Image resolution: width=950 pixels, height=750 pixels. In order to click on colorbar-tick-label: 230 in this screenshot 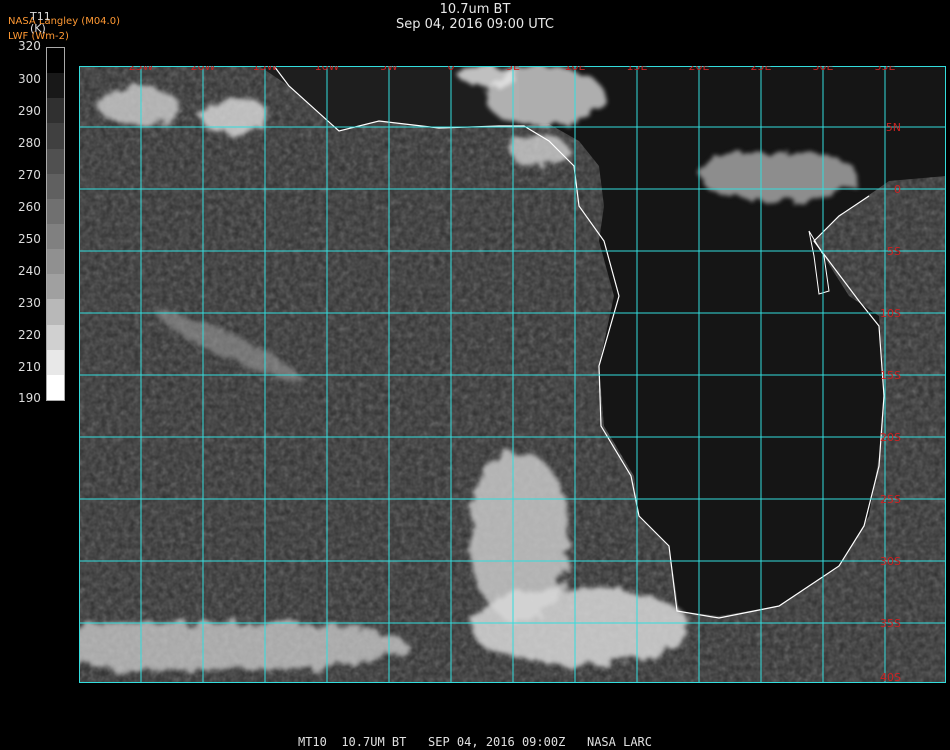, I will do `click(29, 303)`.